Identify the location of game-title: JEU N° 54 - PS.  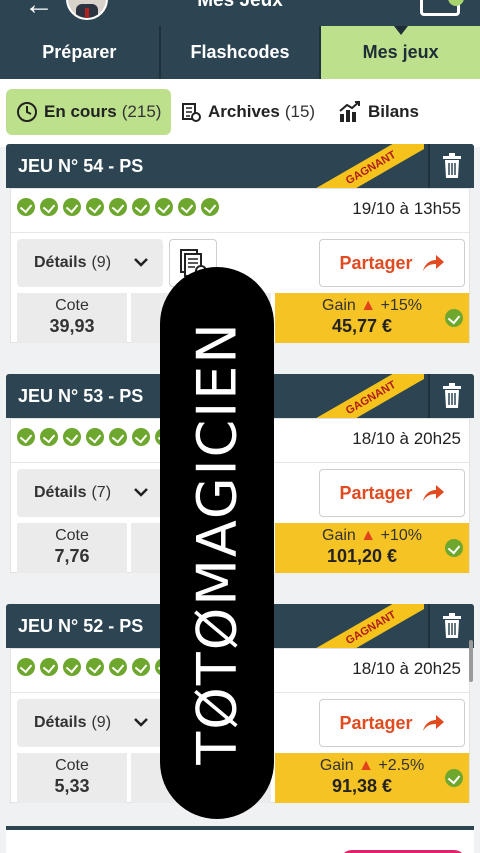
(81, 166).